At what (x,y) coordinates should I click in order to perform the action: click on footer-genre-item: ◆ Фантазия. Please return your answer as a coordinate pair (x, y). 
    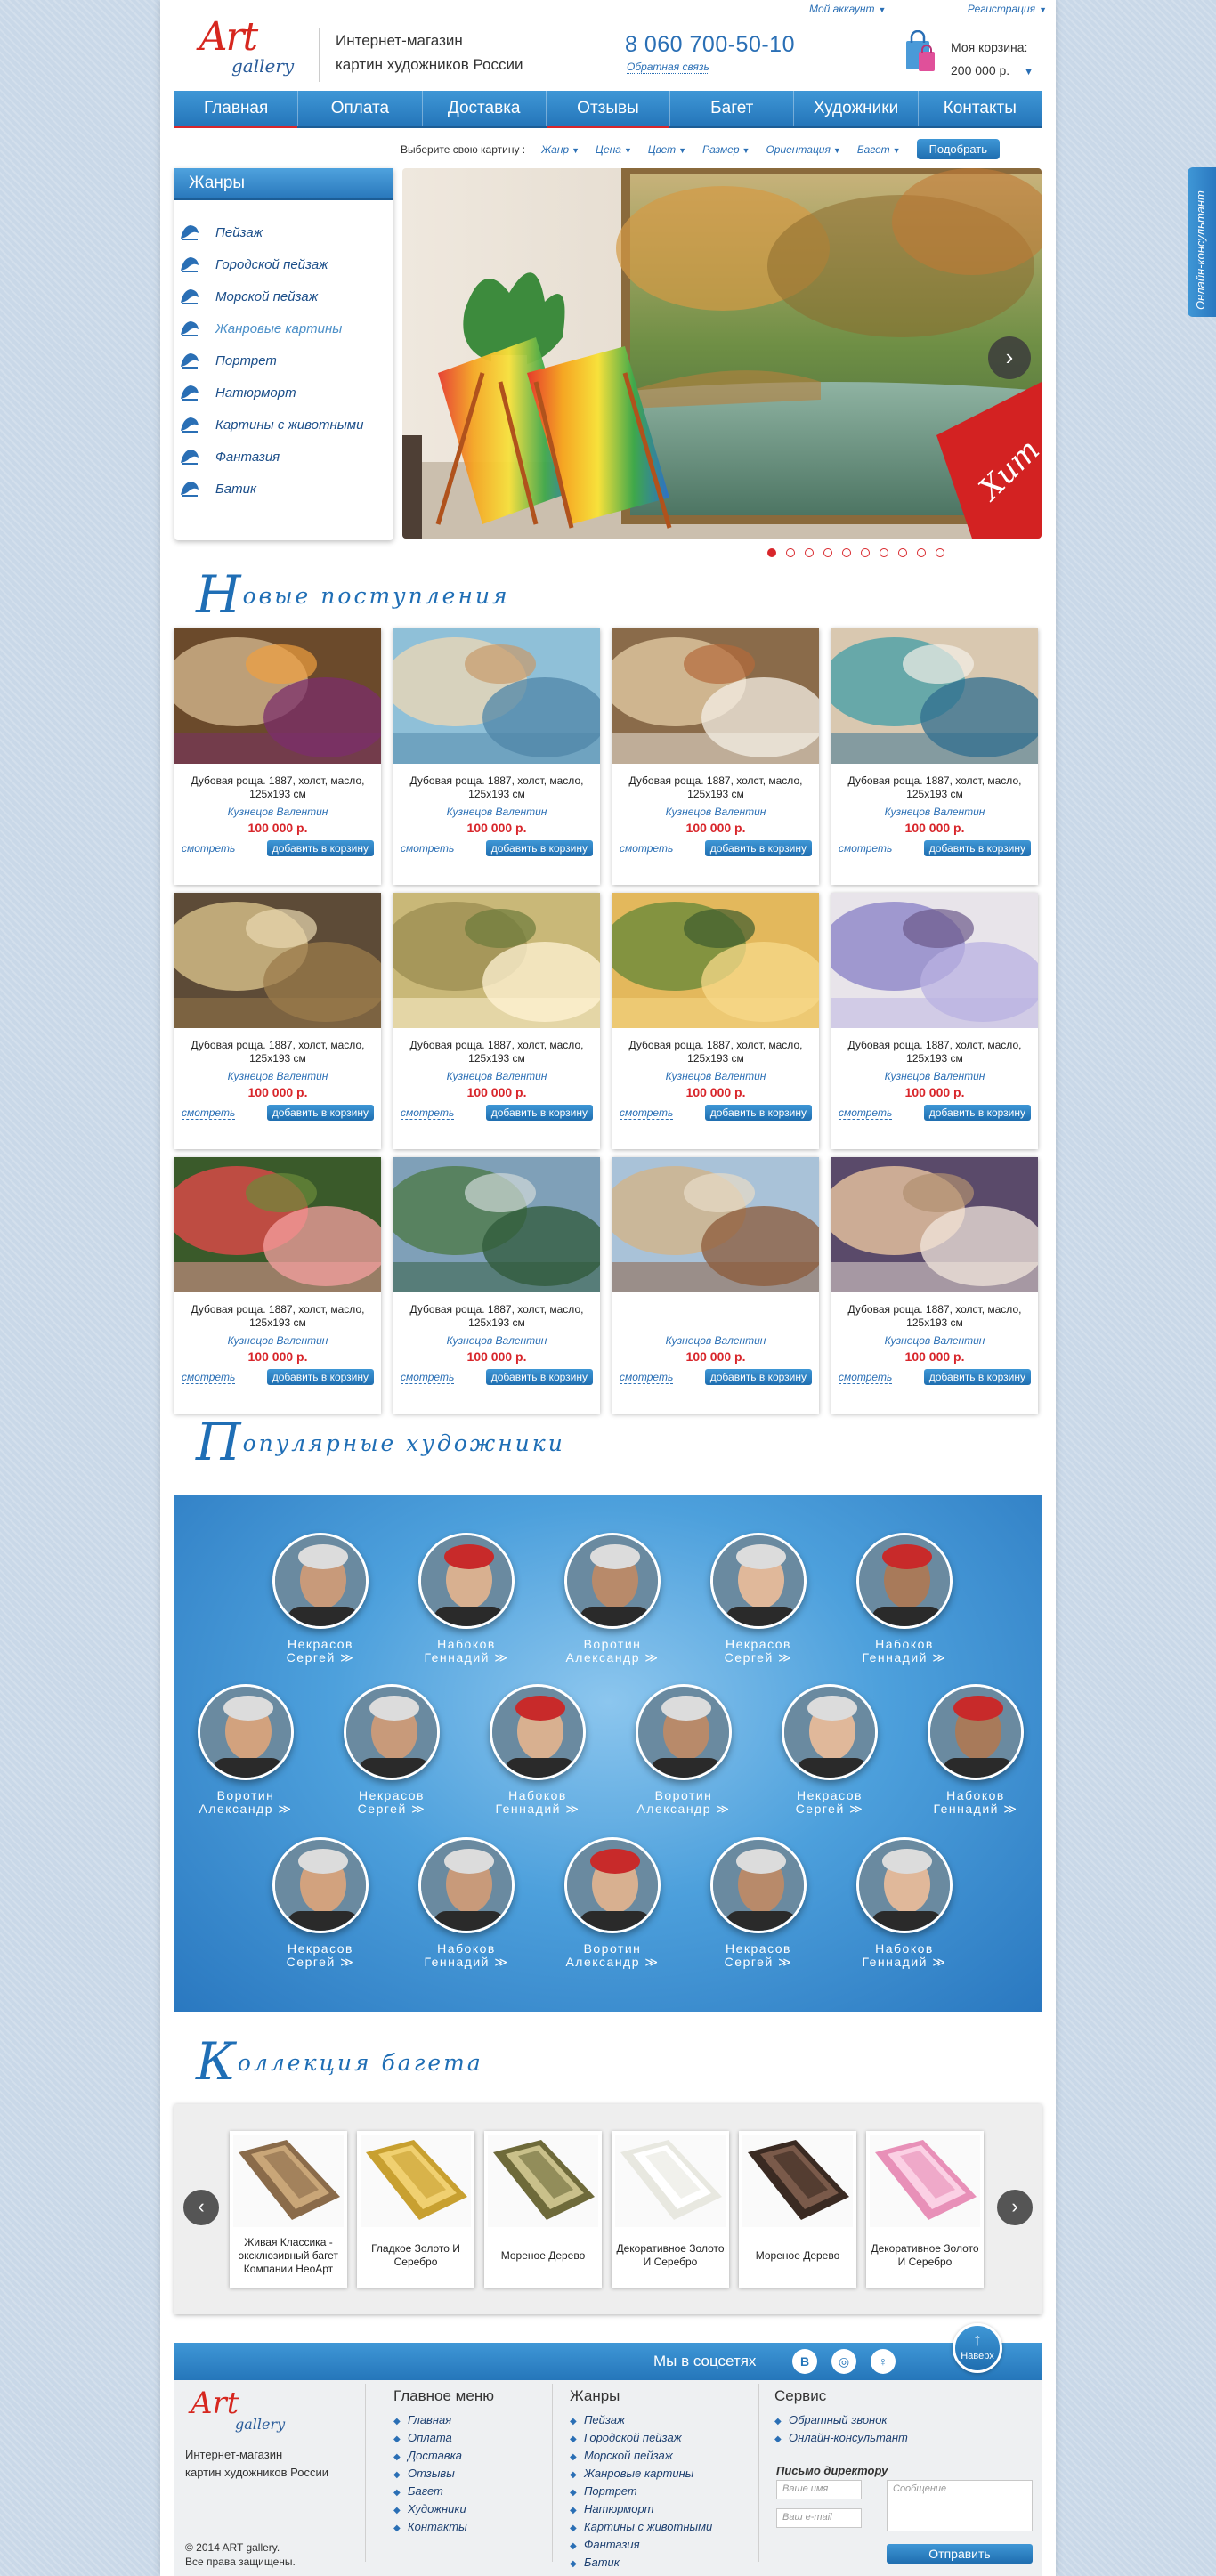
    Looking at the image, I should click on (641, 2546).